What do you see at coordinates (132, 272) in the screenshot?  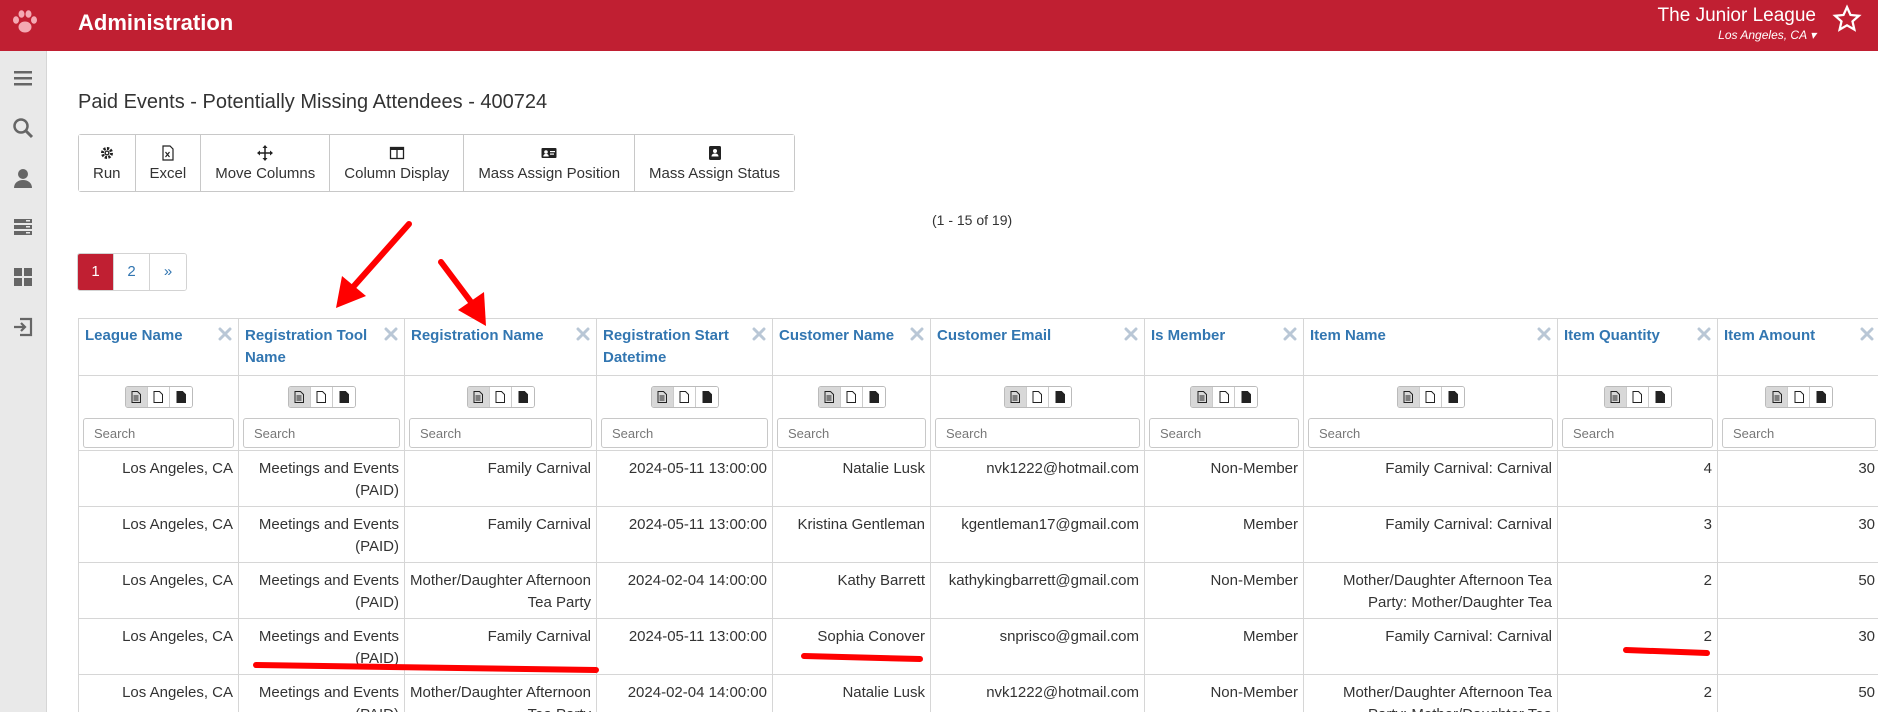 I see `page-2-button: 2` at bounding box center [132, 272].